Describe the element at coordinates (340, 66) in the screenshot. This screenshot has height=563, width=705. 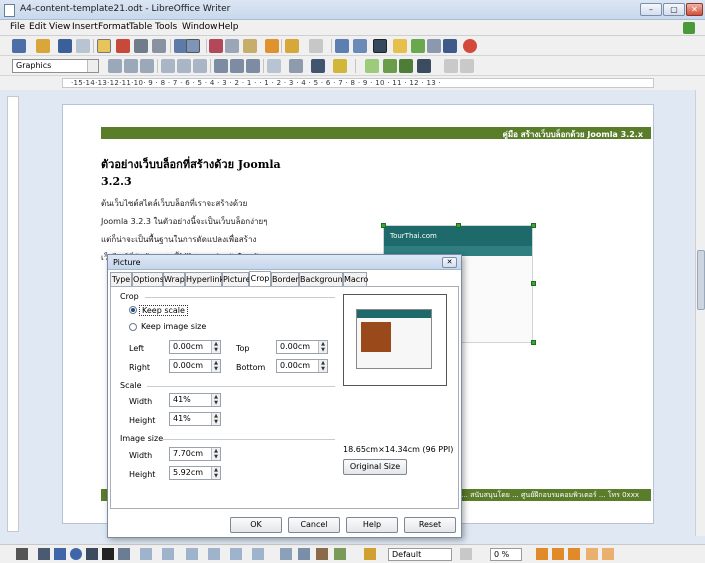
I see `background-color-icon` at that location.